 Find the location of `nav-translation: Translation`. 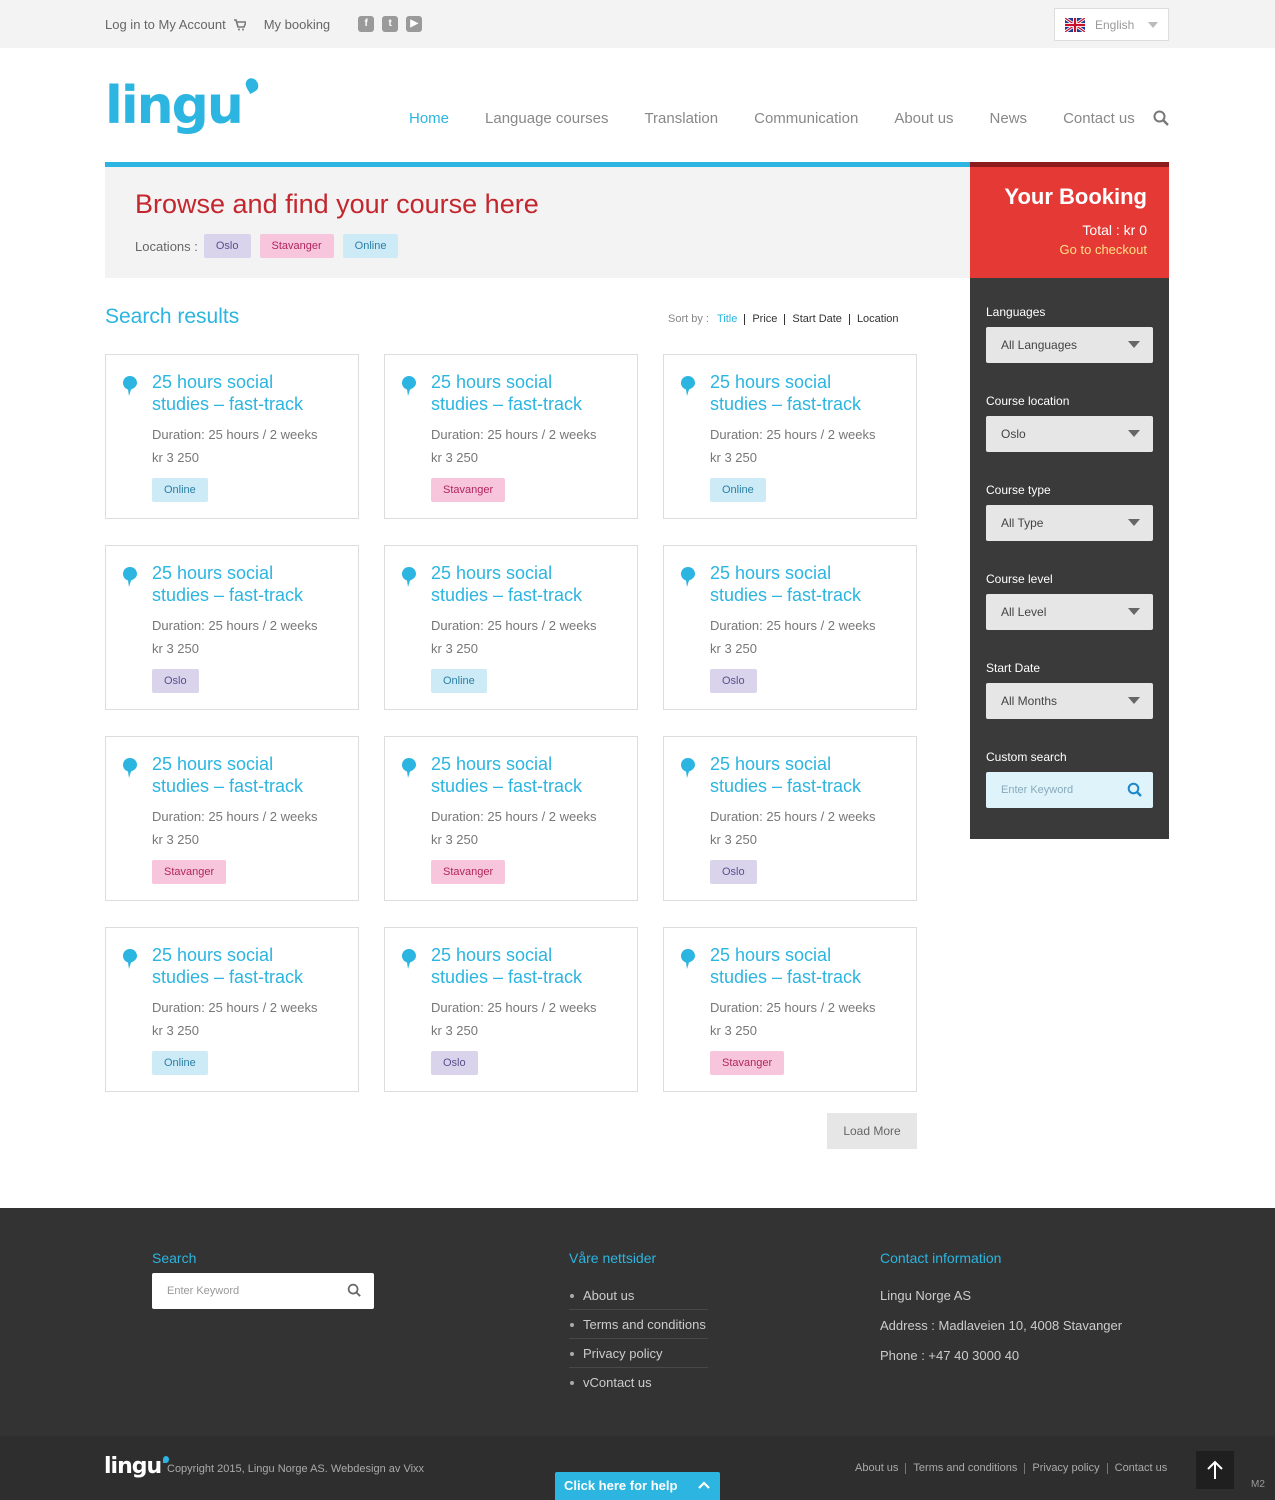

nav-translation: Translation is located at coordinates (681, 118).